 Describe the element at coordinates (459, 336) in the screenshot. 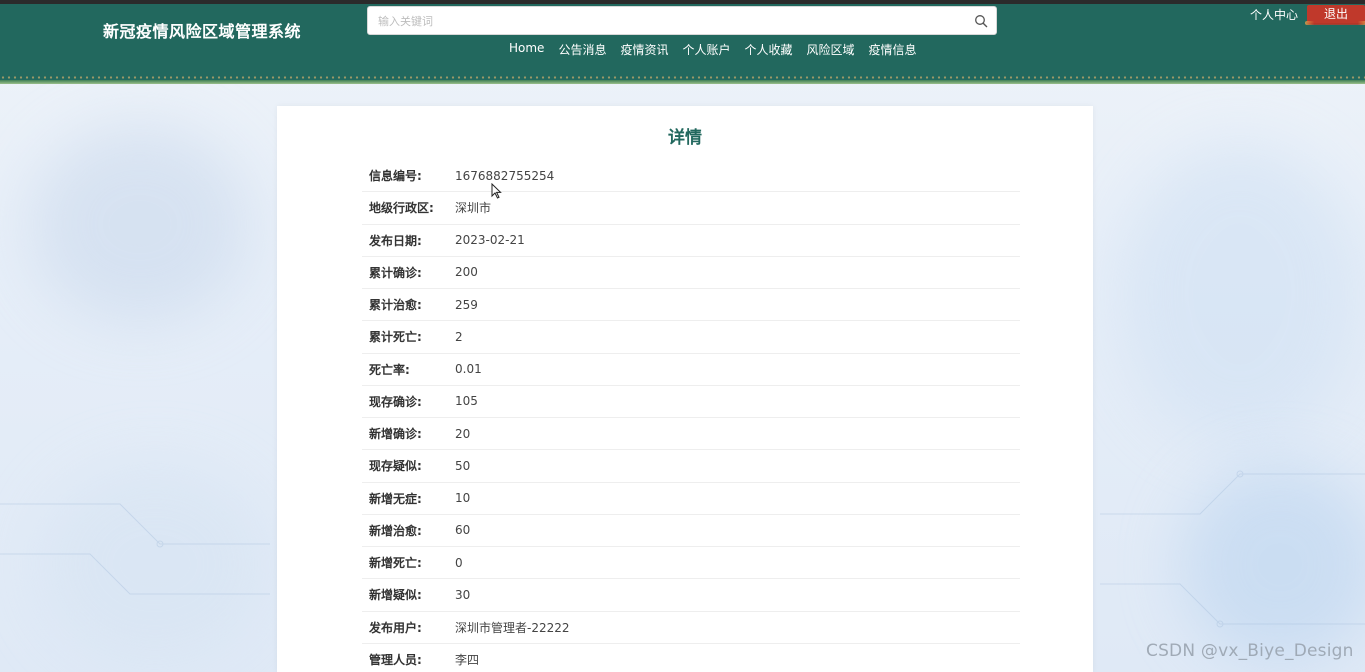

I see `field-value: 2` at that location.